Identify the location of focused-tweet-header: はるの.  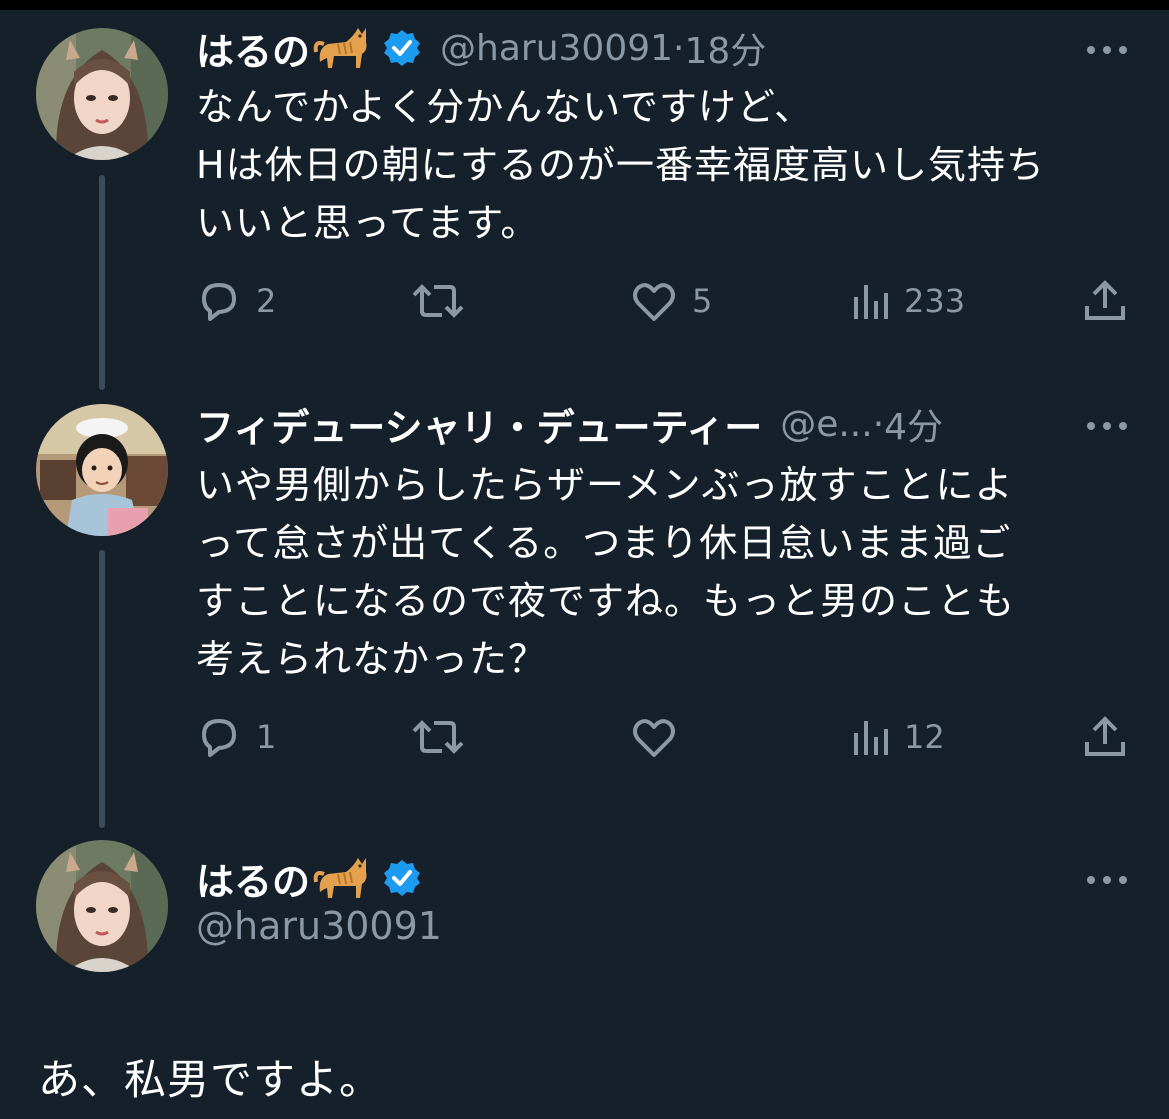
(309, 878).